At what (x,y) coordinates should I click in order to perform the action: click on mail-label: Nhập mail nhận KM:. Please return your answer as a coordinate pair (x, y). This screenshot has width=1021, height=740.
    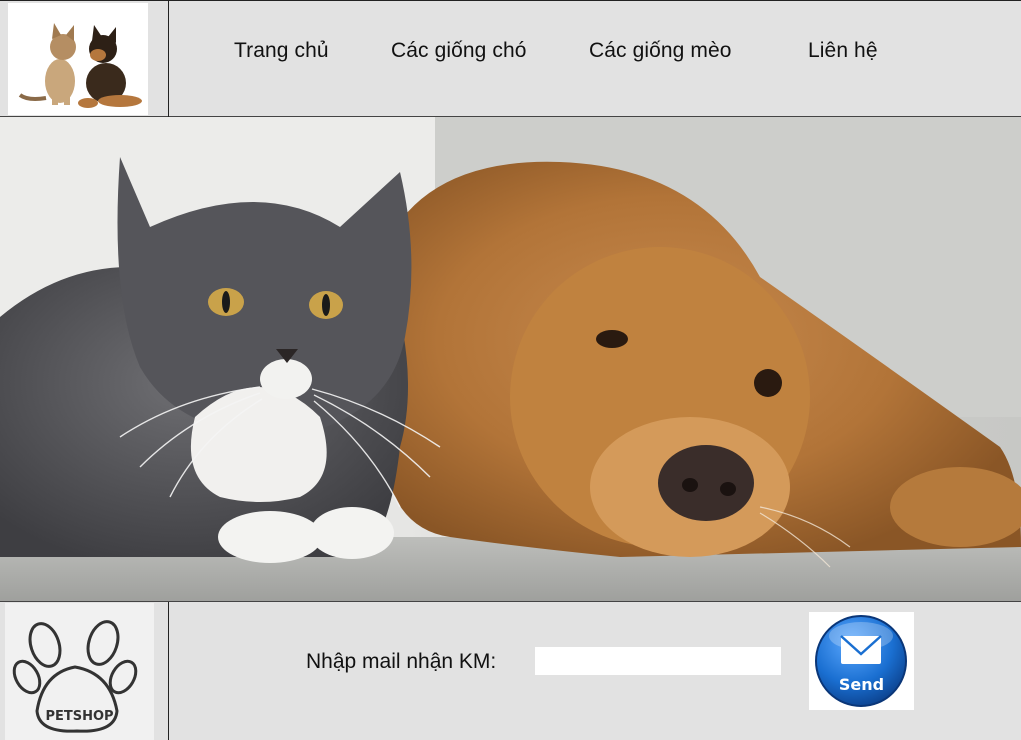
    Looking at the image, I should click on (401, 661).